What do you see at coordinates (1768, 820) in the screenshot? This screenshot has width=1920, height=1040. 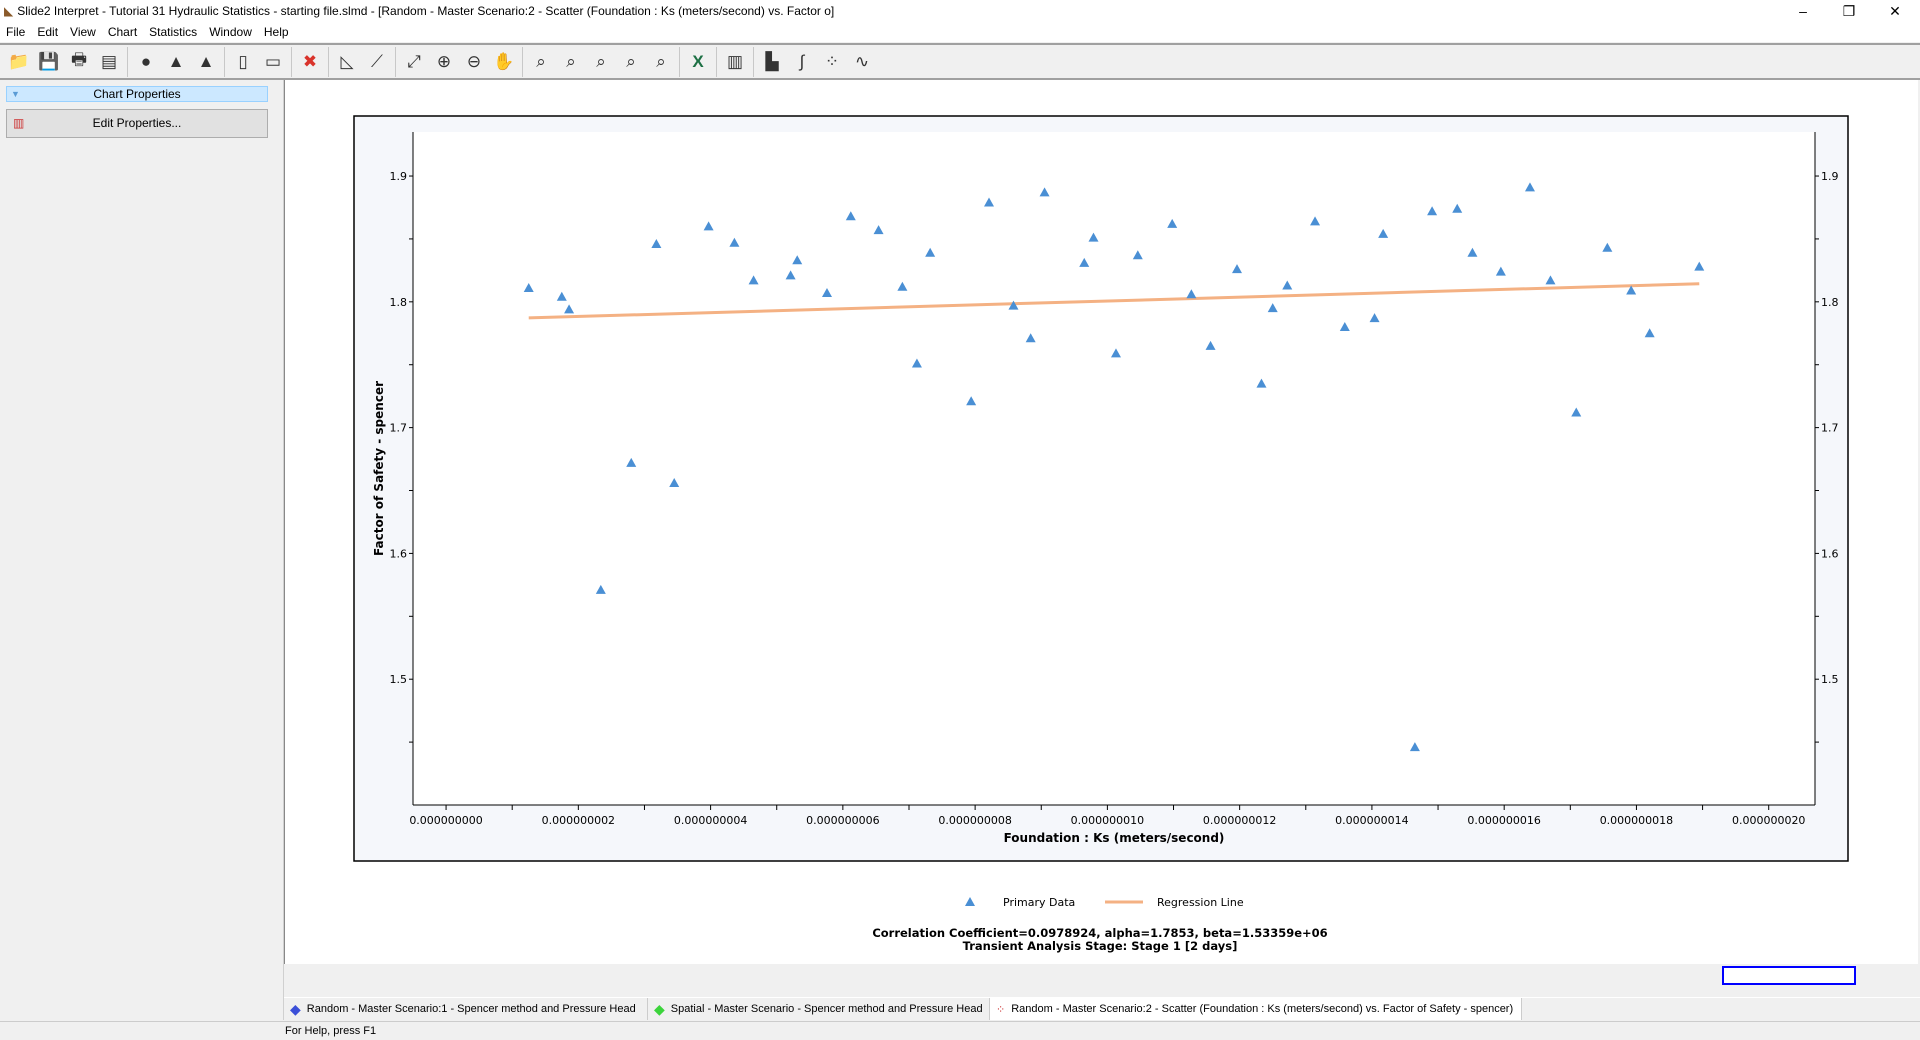 I see `x-tick-label: 0.000000020` at bounding box center [1768, 820].